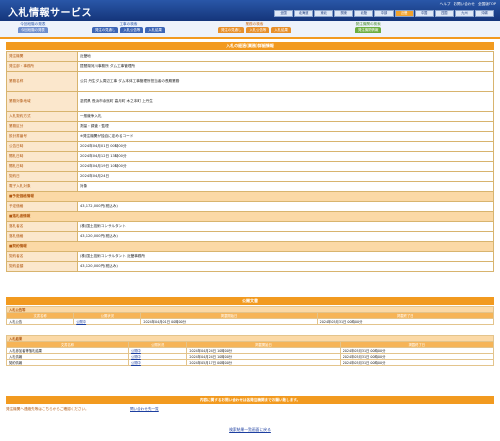 The height and width of the screenshot is (441, 500). Describe the element at coordinates (42, 176) in the screenshot. I see `field-label: 契約日` at that location.